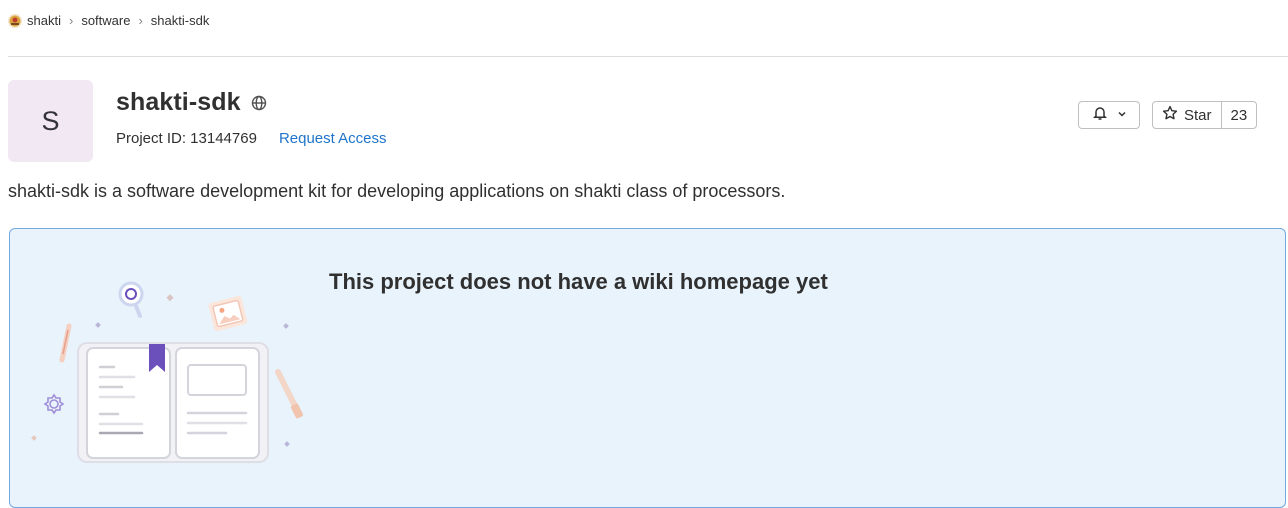 This screenshot has height=508, width=1288. Describe the element at coordinates (186, 138) in the screenshot. I see `project-id: Project ID: 13144769` at that location.